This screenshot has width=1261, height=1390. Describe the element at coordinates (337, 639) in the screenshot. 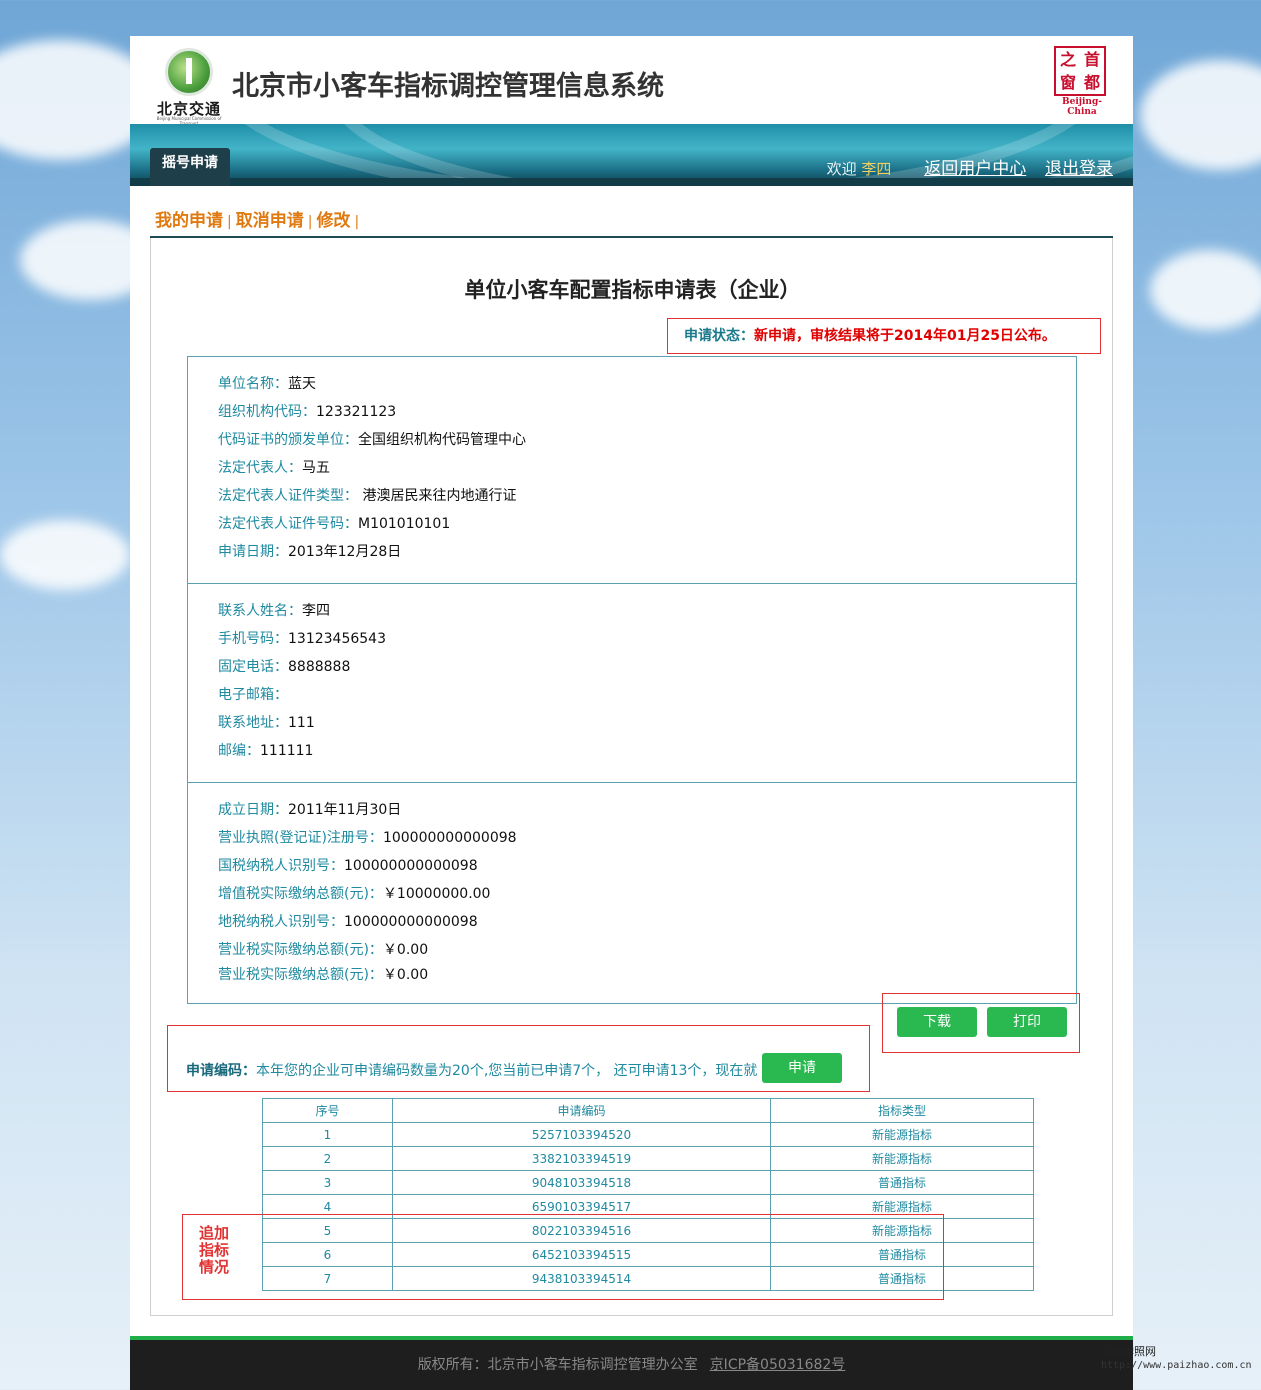

I see `field-value: 13123456543` at that location.